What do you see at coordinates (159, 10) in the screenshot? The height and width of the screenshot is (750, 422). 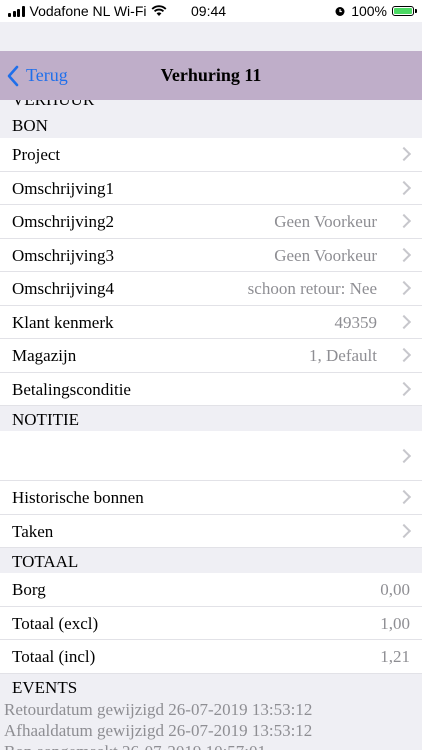 I see `wifi-icon` at bounding box center [159, 10].